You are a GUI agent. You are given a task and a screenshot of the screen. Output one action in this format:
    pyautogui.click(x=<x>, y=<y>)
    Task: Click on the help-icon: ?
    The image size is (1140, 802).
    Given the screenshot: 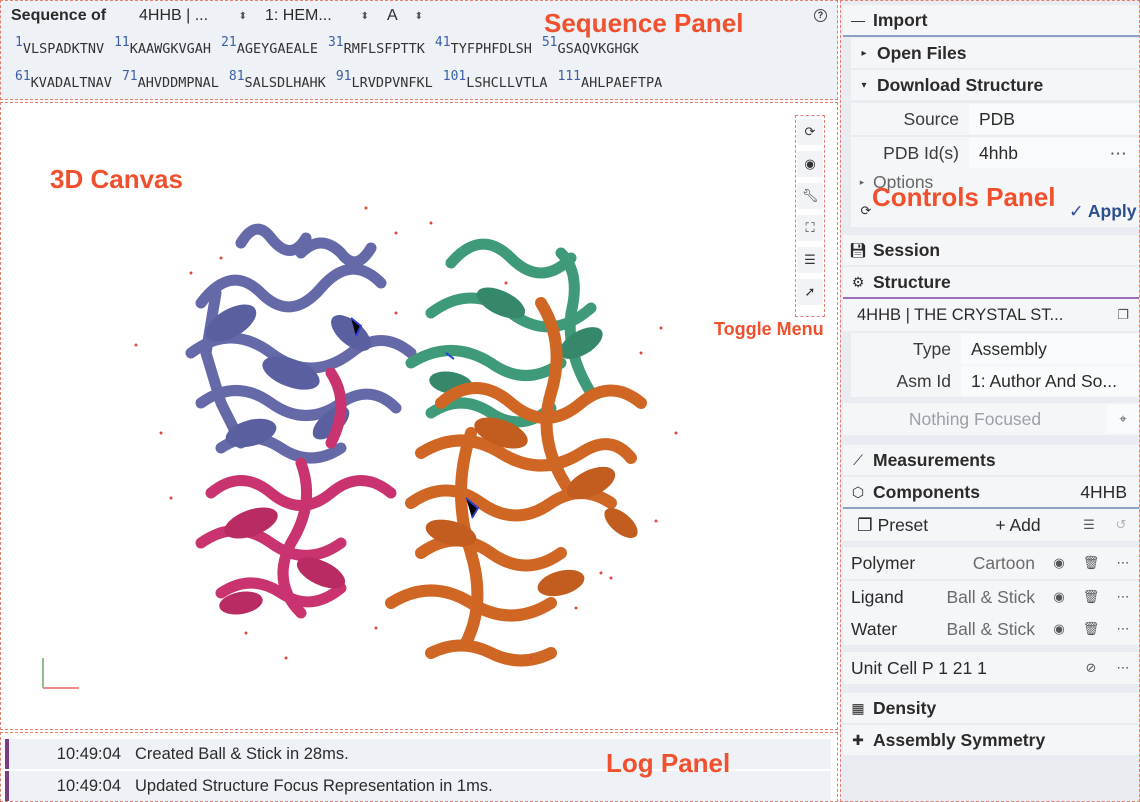 What is the action you would take?
    pyautogui.click(x=820, y=15)
    